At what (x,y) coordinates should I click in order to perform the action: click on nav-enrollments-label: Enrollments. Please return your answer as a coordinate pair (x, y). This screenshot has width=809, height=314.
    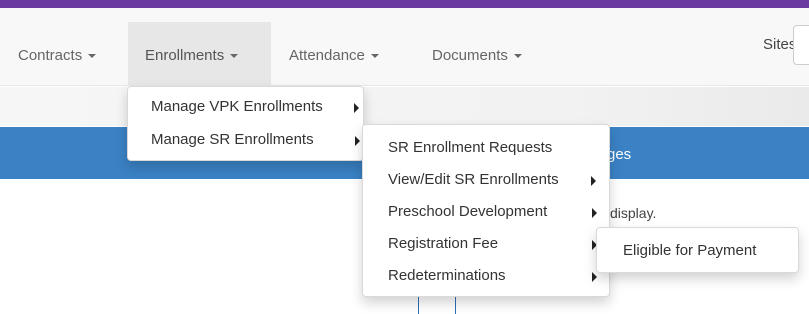
    Looking at the image, I should click on (185, 55).